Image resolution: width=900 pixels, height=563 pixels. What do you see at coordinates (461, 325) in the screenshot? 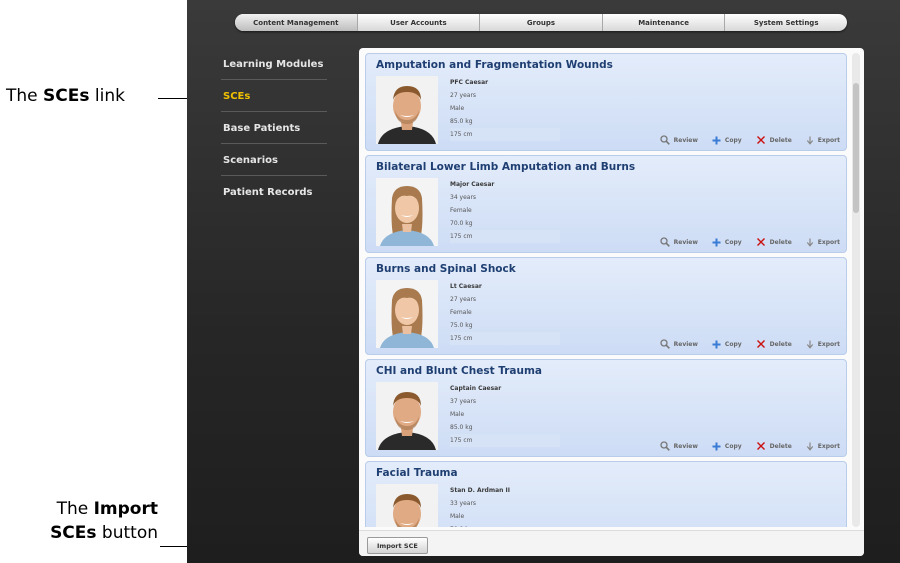
I see `patient-weight: 75.0 kg` at bounding box center [461, 325].